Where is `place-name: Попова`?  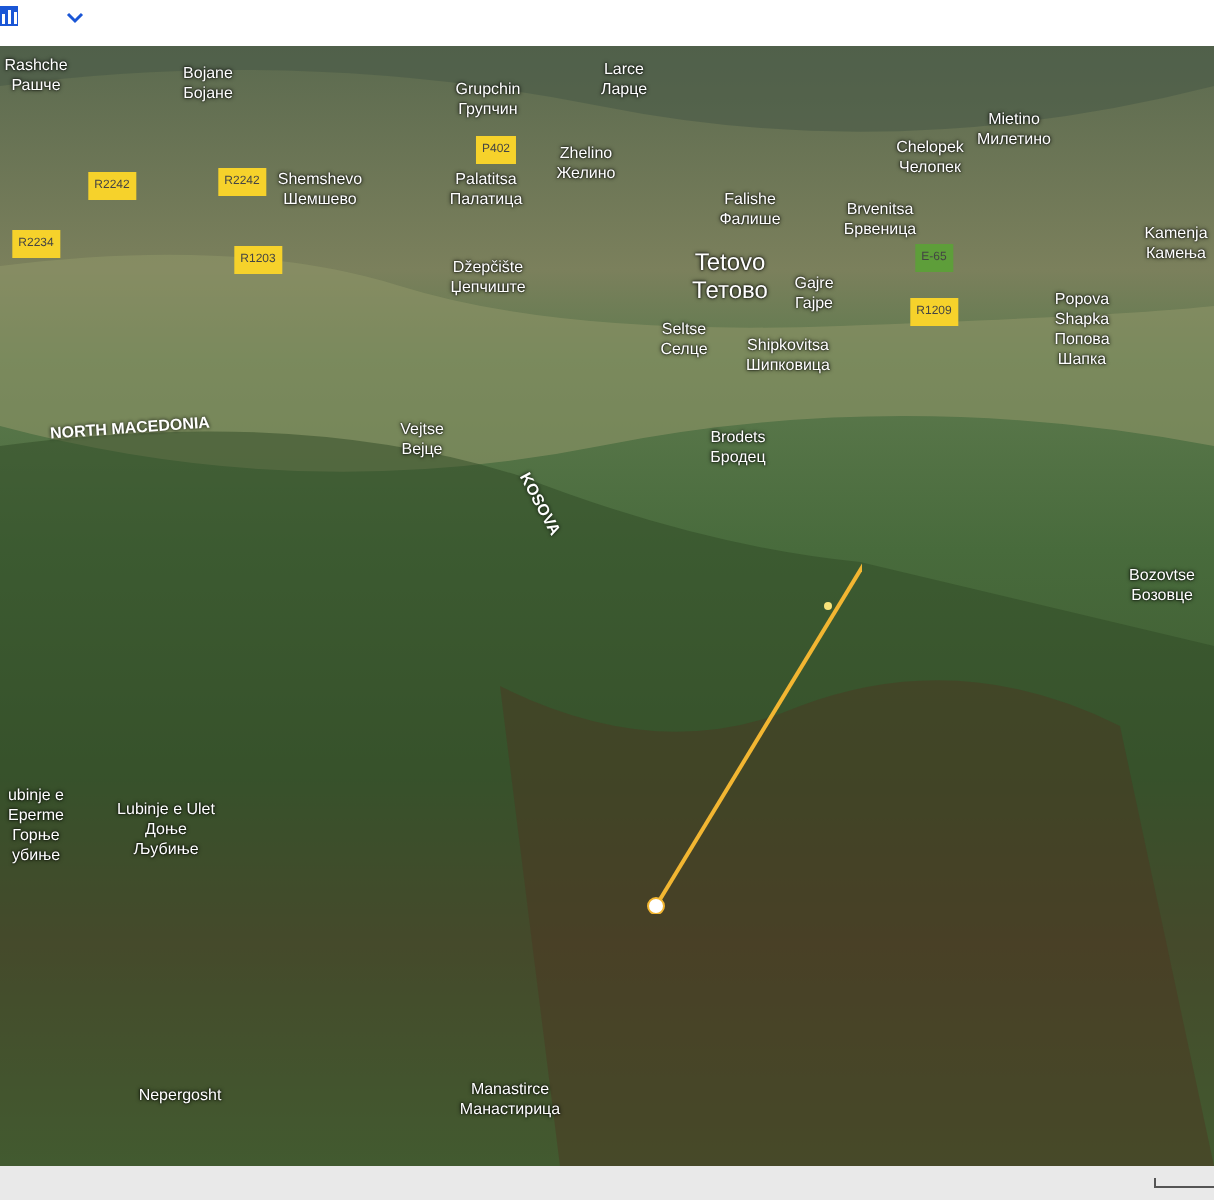 place-name: Попова is located at coordinates (1082, 340).